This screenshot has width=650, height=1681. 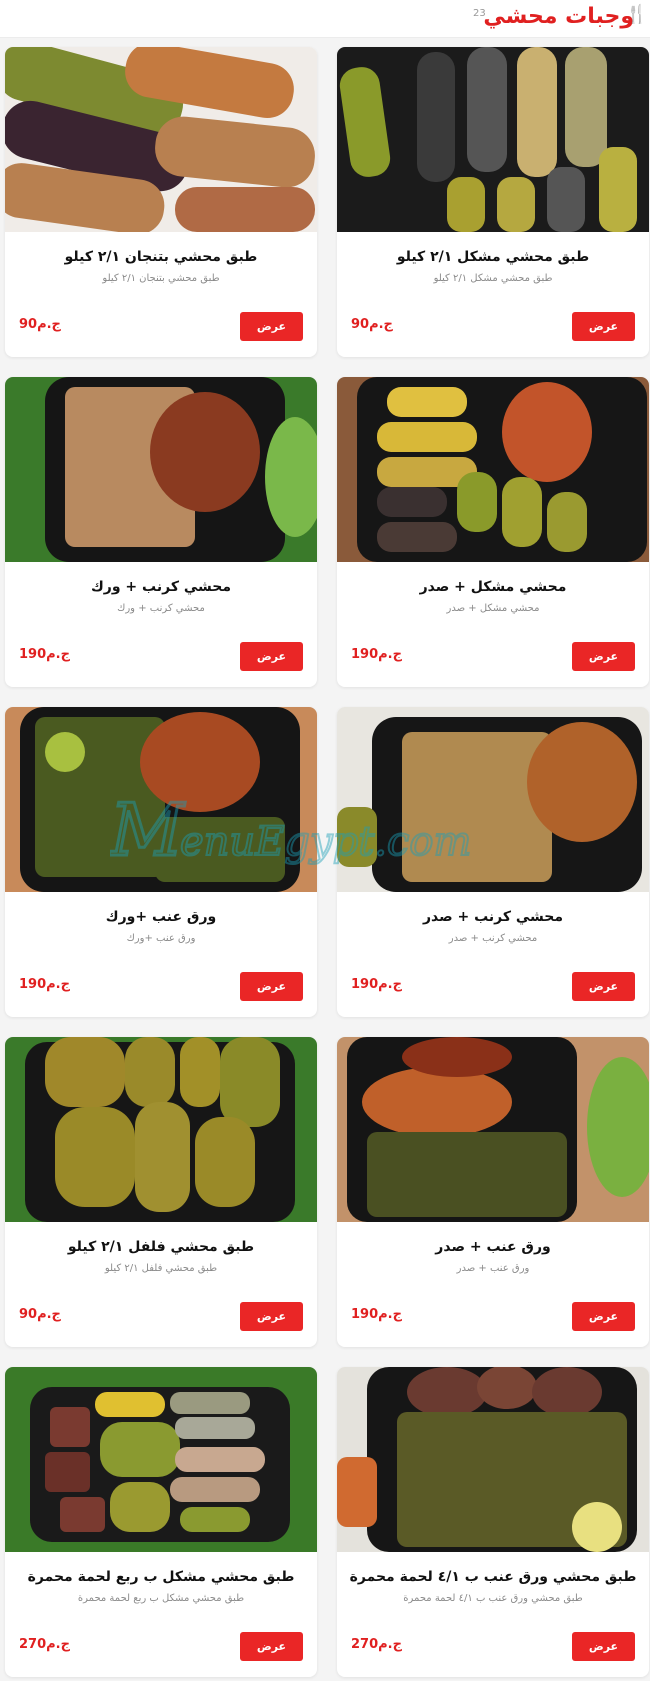 What do you see at coordinates (161, 139) in the screenshot?
I see `stuffed-eggplant-image` at bounding box center [161, 139].